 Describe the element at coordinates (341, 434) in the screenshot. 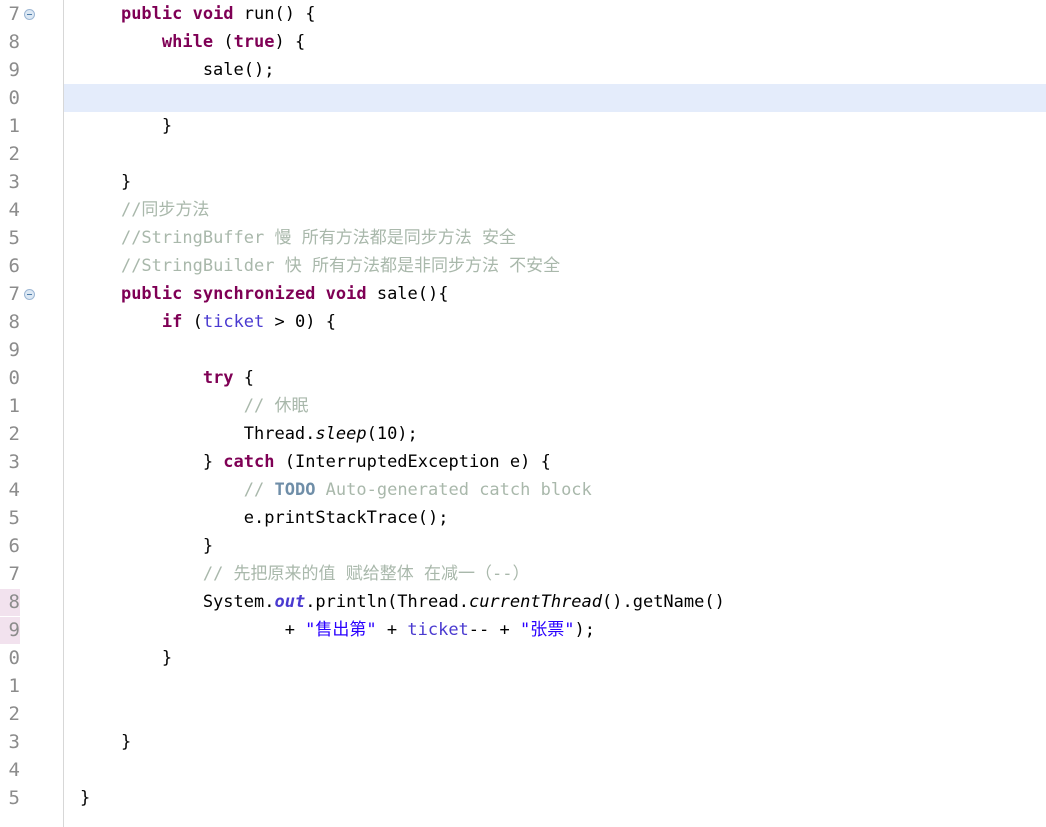

I see `code-token-stat: sleep` at that location.